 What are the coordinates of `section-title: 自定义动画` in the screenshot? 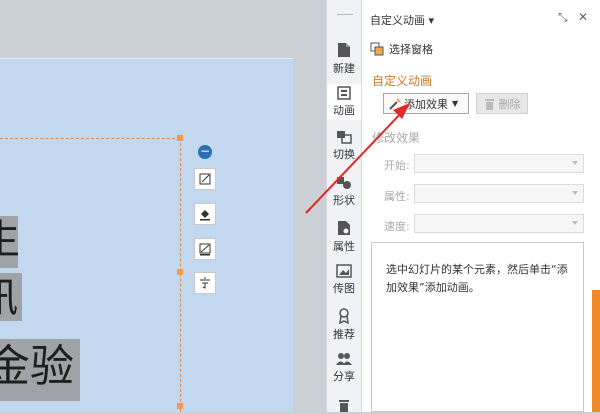 It's located at (402, 81).